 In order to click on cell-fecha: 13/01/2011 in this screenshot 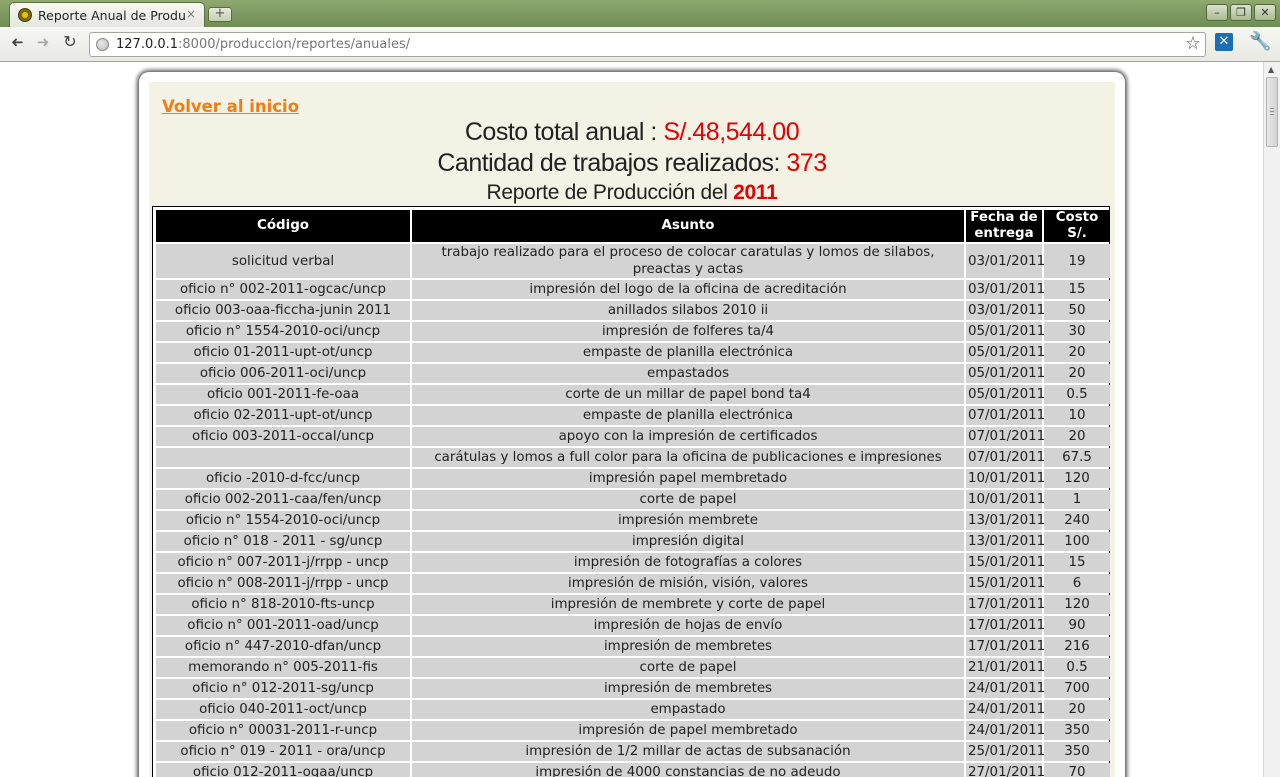, I will do `click(1006, 520)`.